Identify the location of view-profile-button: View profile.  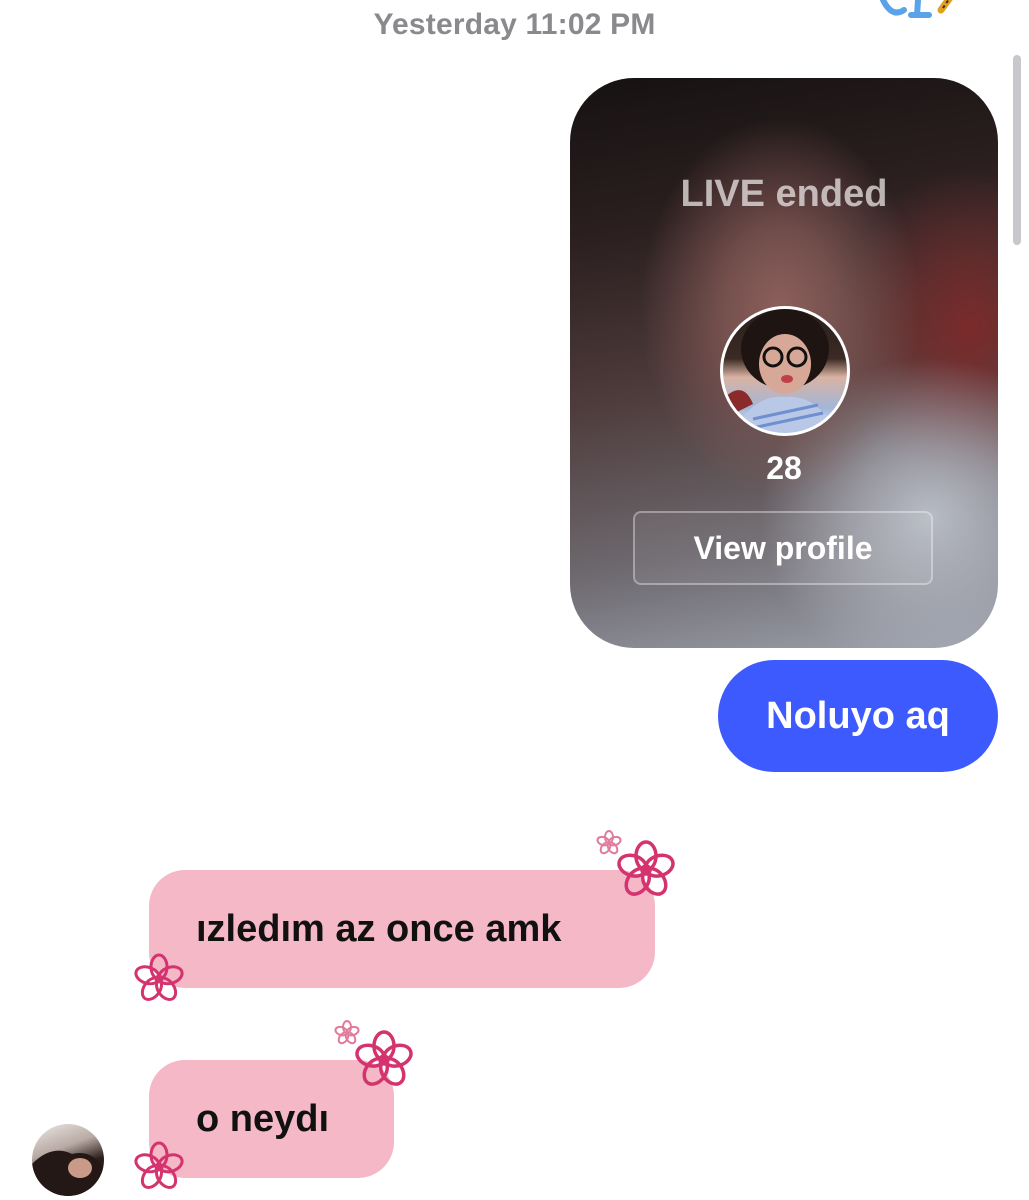
(783, 548).